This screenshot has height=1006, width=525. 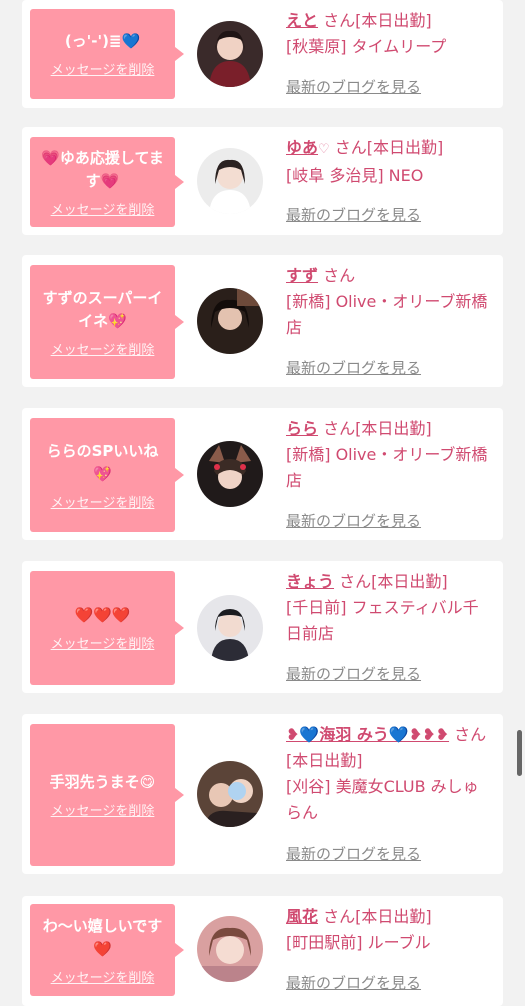 I want to click on message-bubble: ❤️❤️❤️ メッセージを削除, so click(x=107, y=628).